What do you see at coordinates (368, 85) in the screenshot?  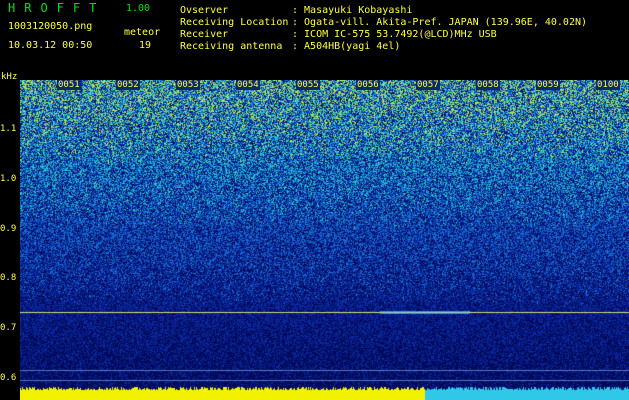 I see `time-tick-0056: 0056` at bounding box center [368, 85].